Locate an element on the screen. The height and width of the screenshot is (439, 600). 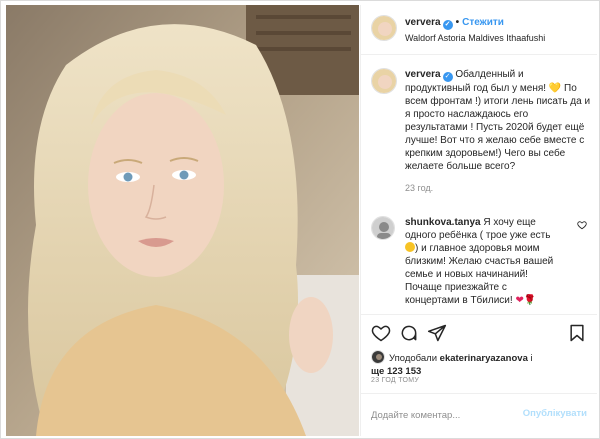
likes-prefix: Уподобали is located at coordinates (414, 358).